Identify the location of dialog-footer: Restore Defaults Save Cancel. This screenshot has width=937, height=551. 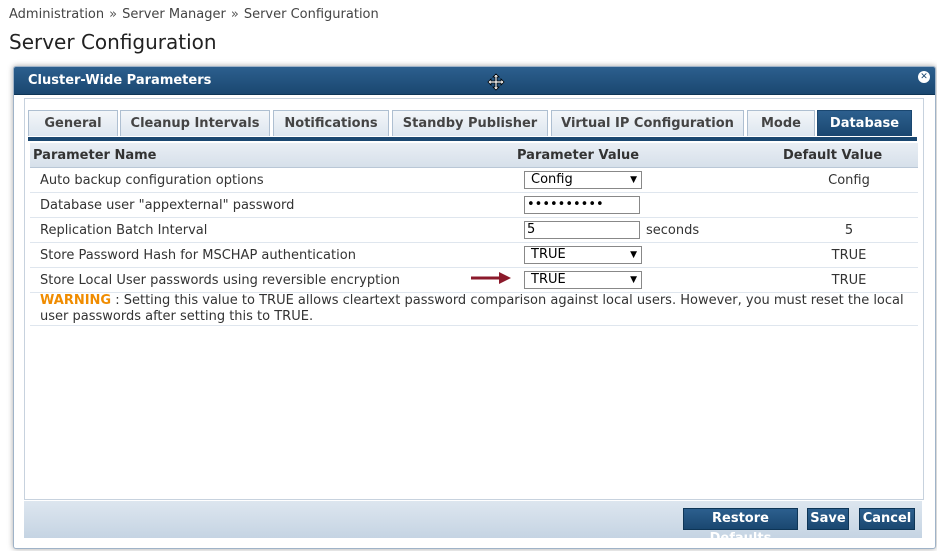
(473, 523).